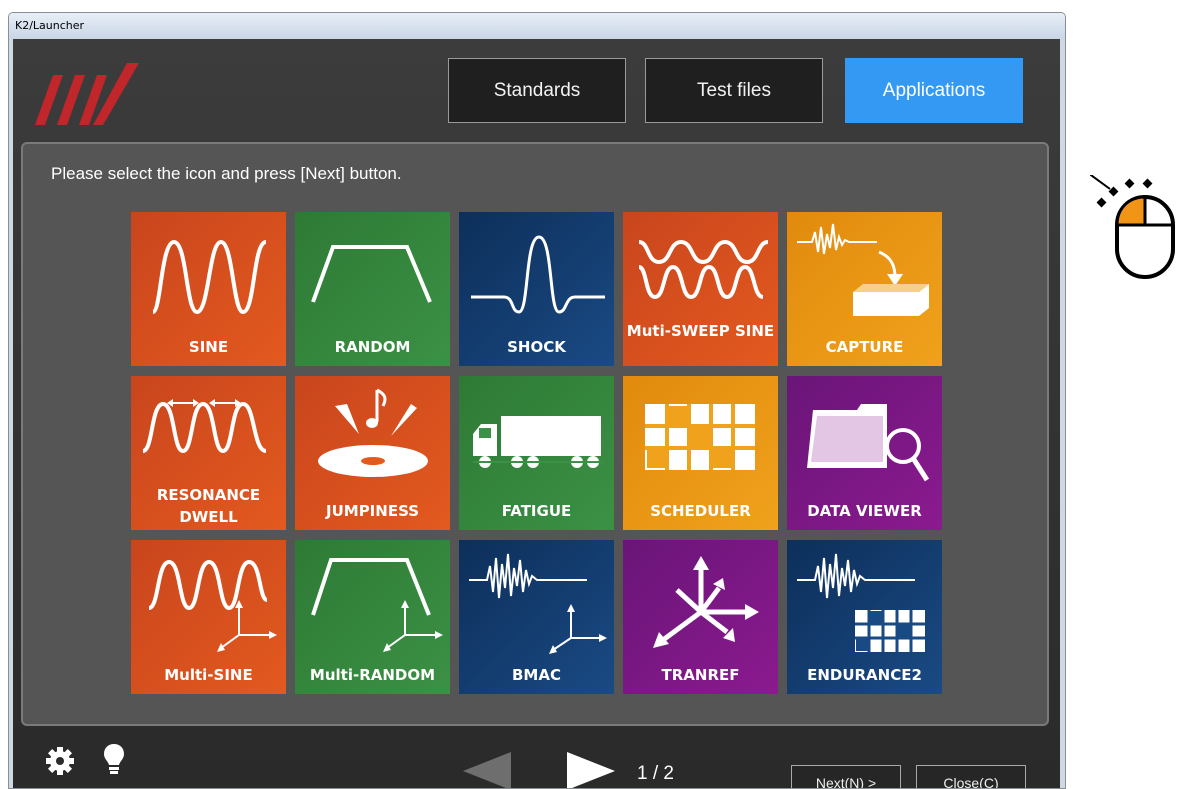 Image resolution: width=1177 pixels, height=789 pixels. Describe the element at coordinates (700, 453) in the screenshot. I see `tile-scheduler: SCHEDULER` at that location.